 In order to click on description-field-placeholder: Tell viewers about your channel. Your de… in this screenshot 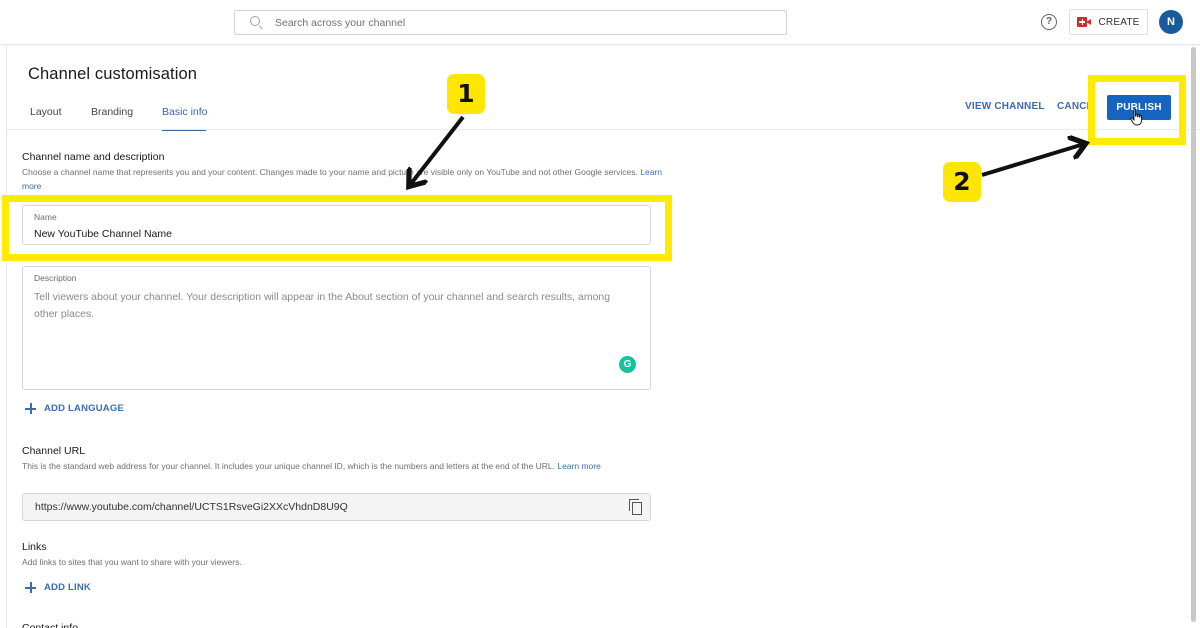, I will do `click(334, 306)`.